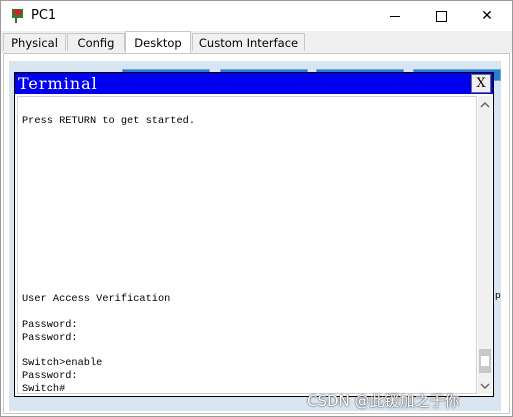 This screenshot has height=417, width=513. I want to click on partial-glyph: p, so click(498, 296).